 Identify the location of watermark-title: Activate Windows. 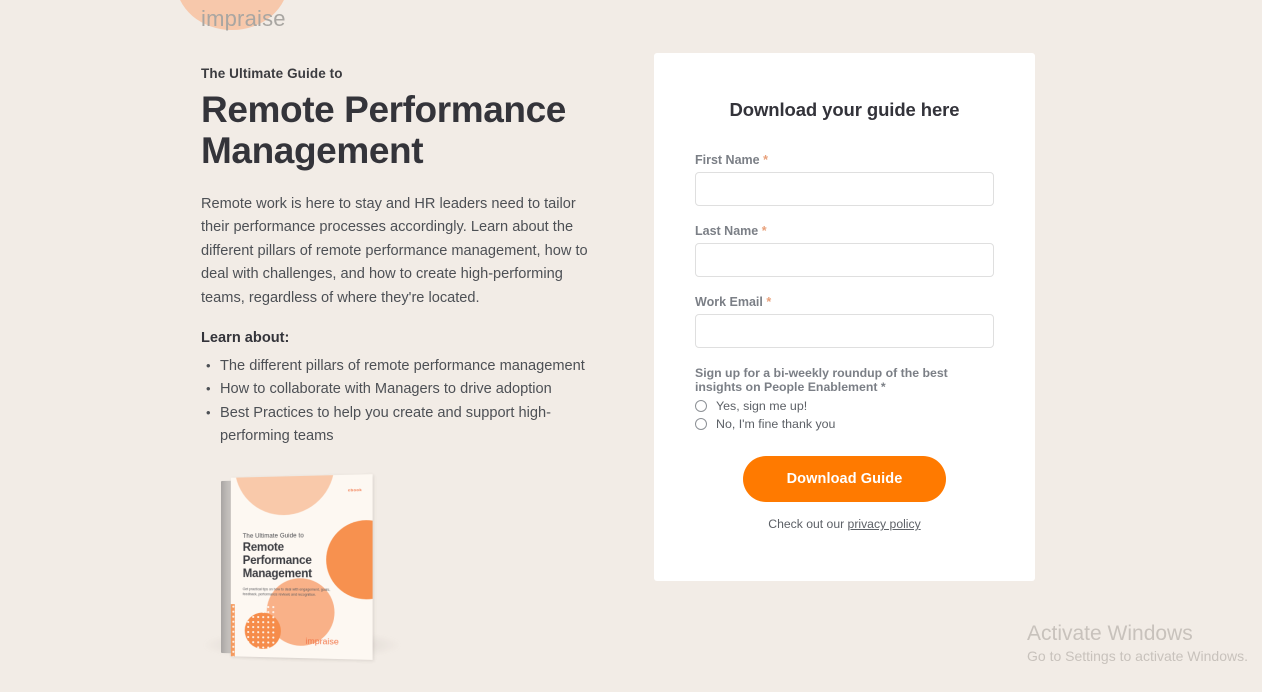
(1110, 633).